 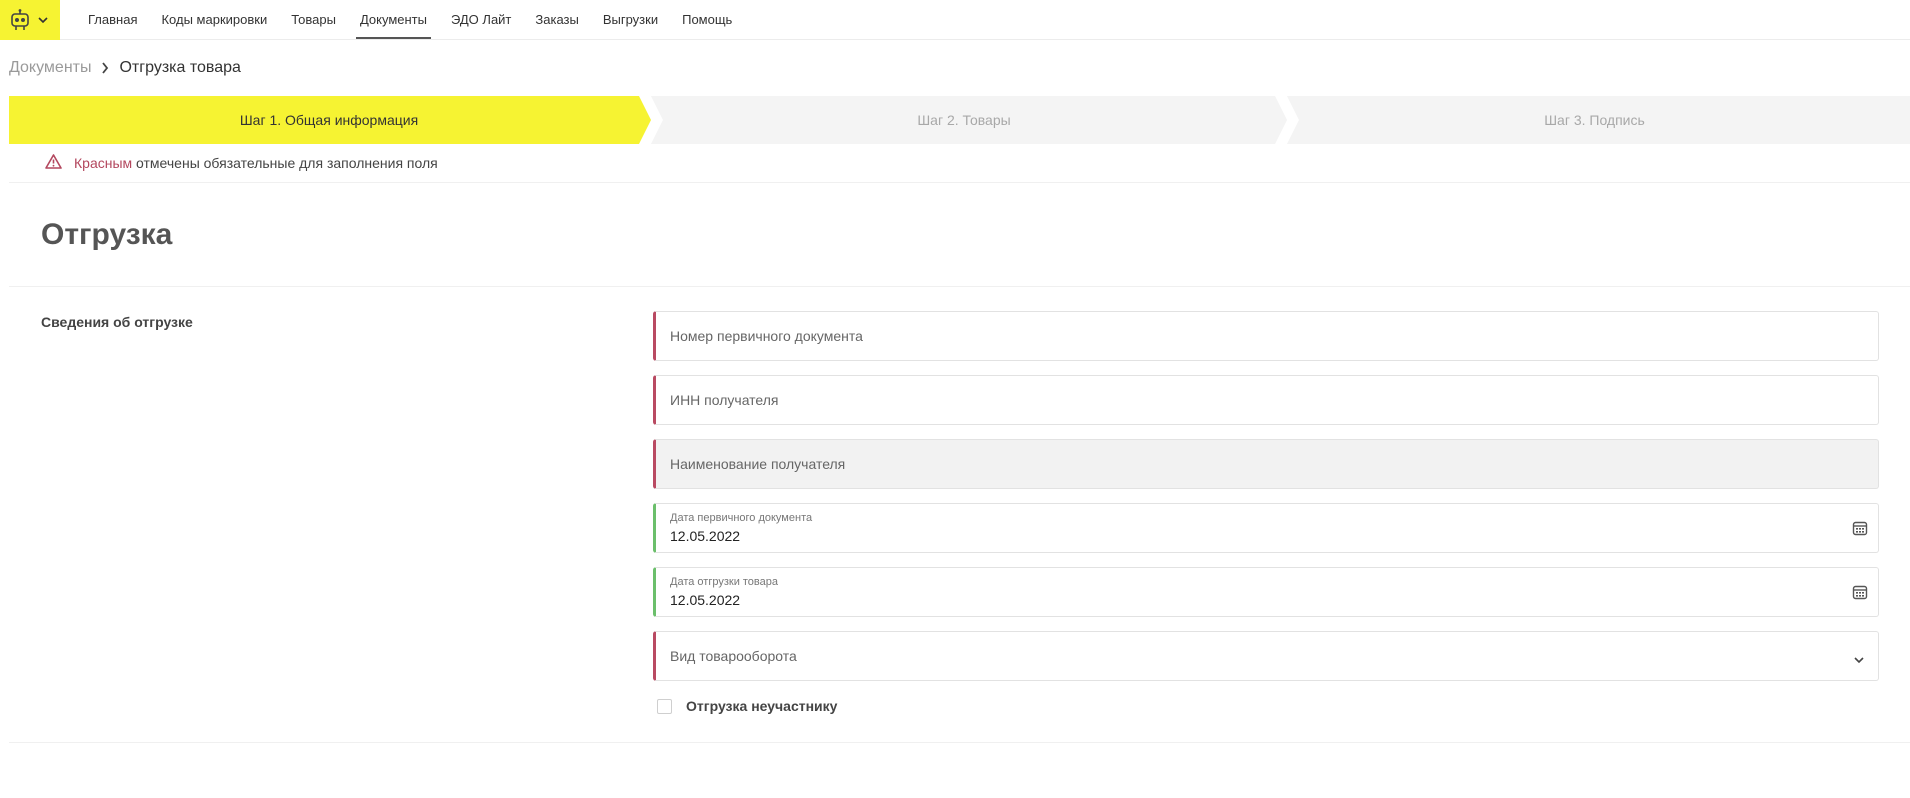 I want to click on non-participant-checkbox, so click(x=664, y=706).